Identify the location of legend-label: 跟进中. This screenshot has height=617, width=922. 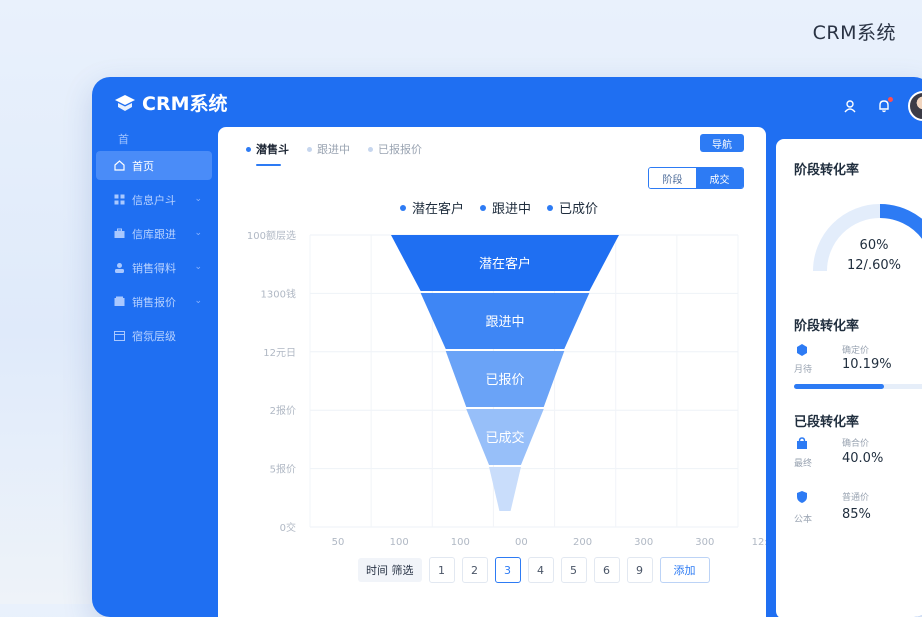
(512, 209).